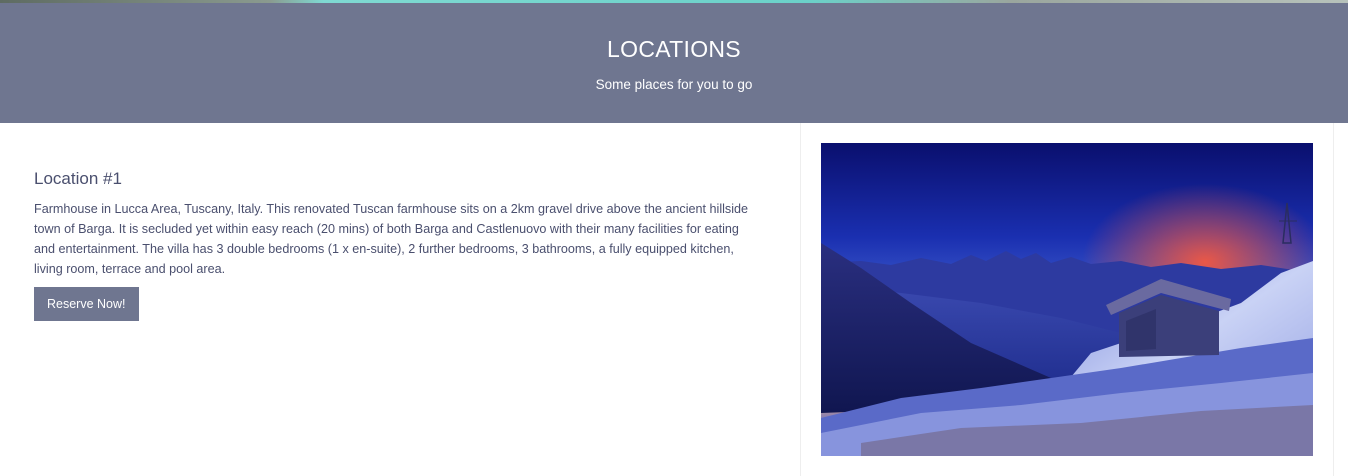  Describe the element at coordinates (78, 178) in the screenshot. I see `location-title: Location #1` at that location.